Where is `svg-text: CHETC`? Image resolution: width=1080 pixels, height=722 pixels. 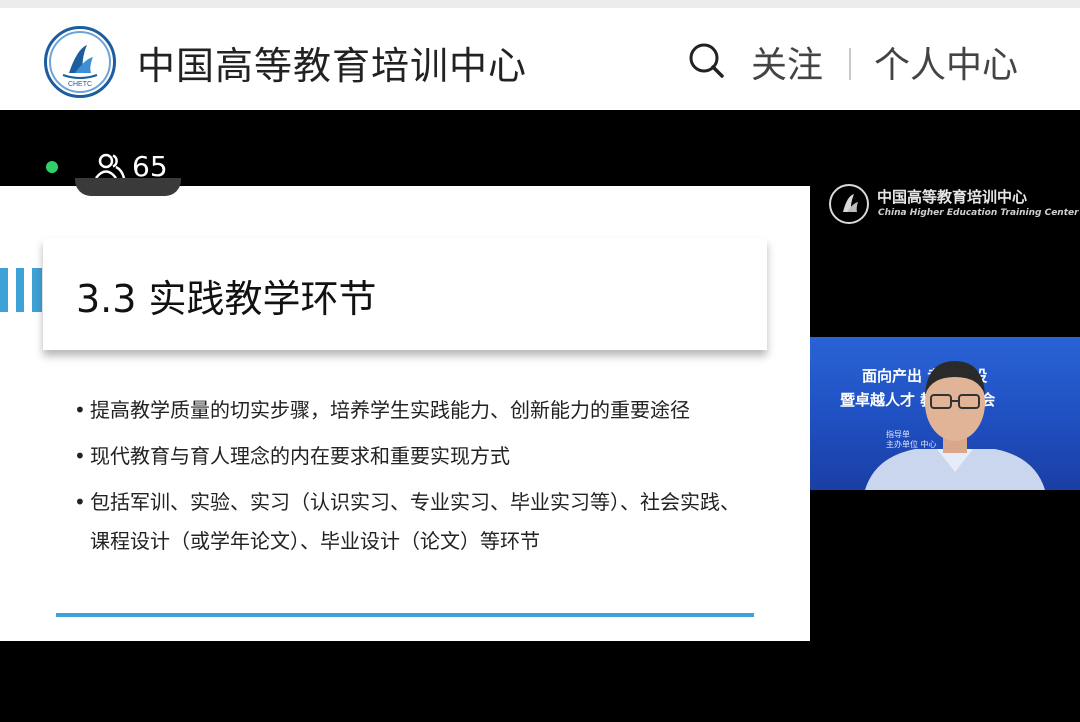
svg-text: CHETC is located at coordinates (80, 84).